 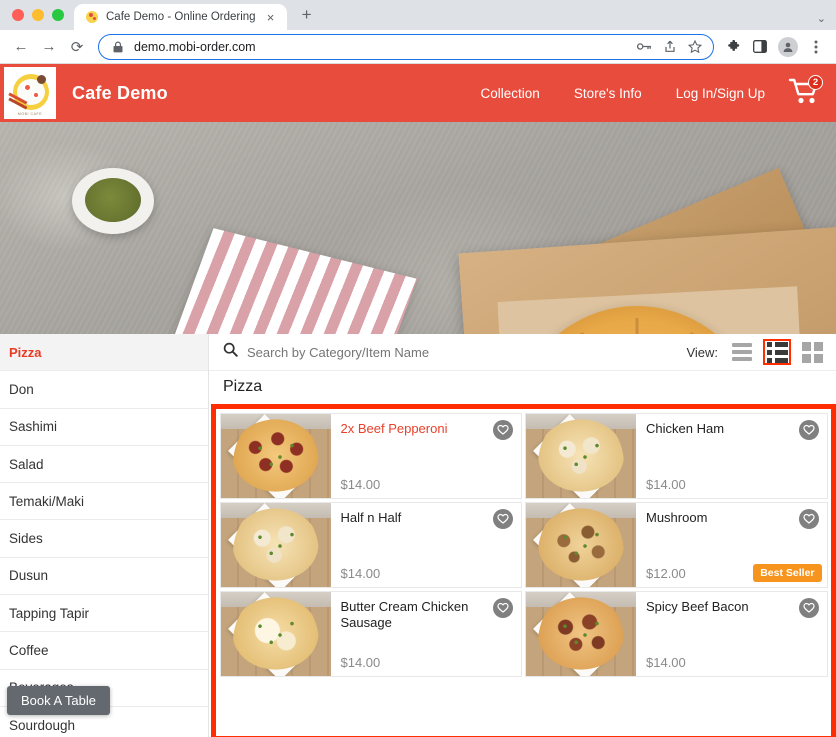 I want to click on detail-list-view-button, so click(x=777, y=352).